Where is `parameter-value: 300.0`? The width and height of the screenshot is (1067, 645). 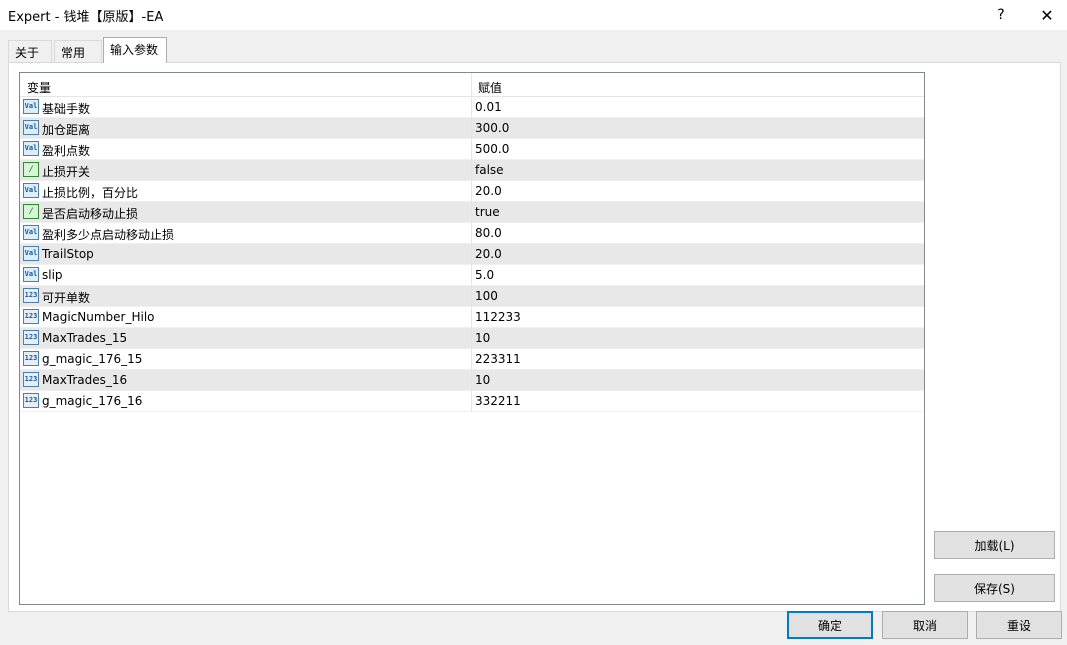
parameter-value: 300.0 is located at coordinates (492, 128).